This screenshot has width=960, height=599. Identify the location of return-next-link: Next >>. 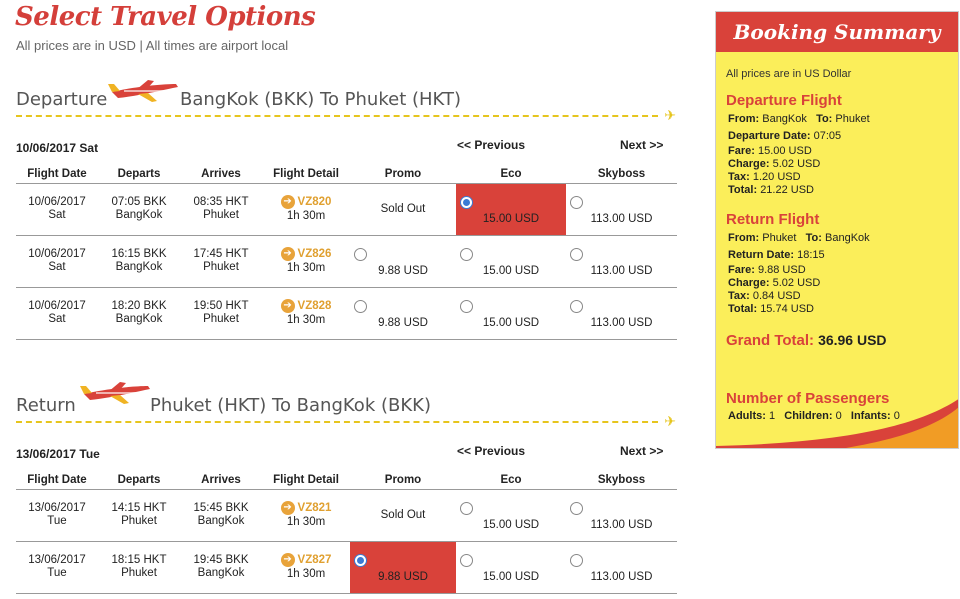
(641, 451).